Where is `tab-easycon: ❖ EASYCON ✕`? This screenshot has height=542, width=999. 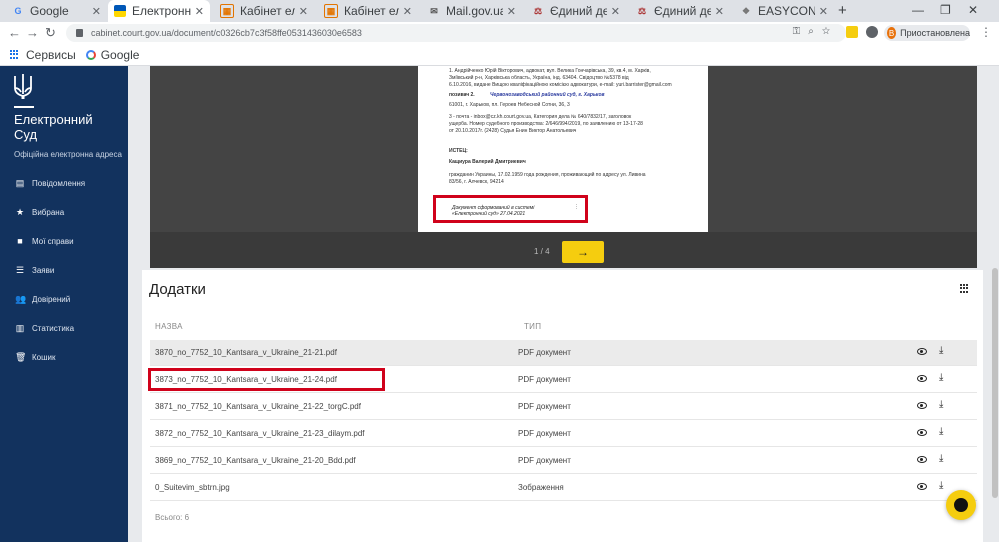 tab-easycon: ❖ EASYCON ✕ is located at coordinates (784, 11).